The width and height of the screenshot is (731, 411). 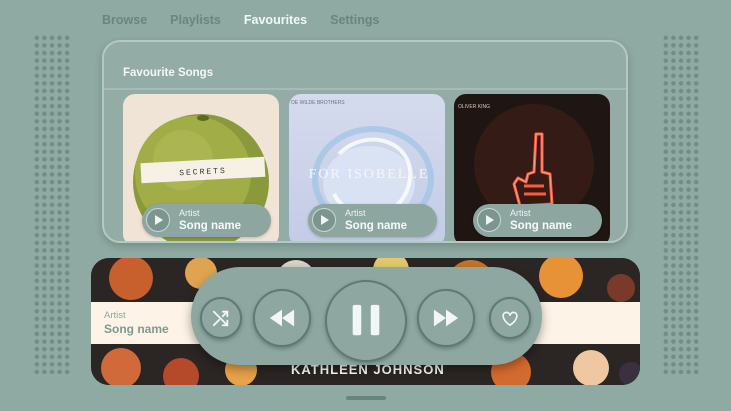 What do you see at coordinates (318, 103) in the screenshot?
I see `card-art-top-text: OE WILDE BROTHERS` at bounding box center [318, 103].